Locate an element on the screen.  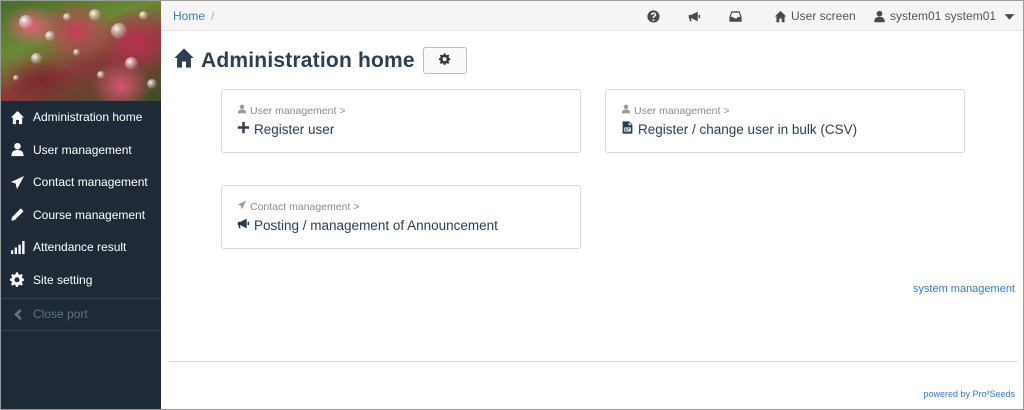
powered-by-link: powered by Pro³Seeds is located at coordinates (969, 394).